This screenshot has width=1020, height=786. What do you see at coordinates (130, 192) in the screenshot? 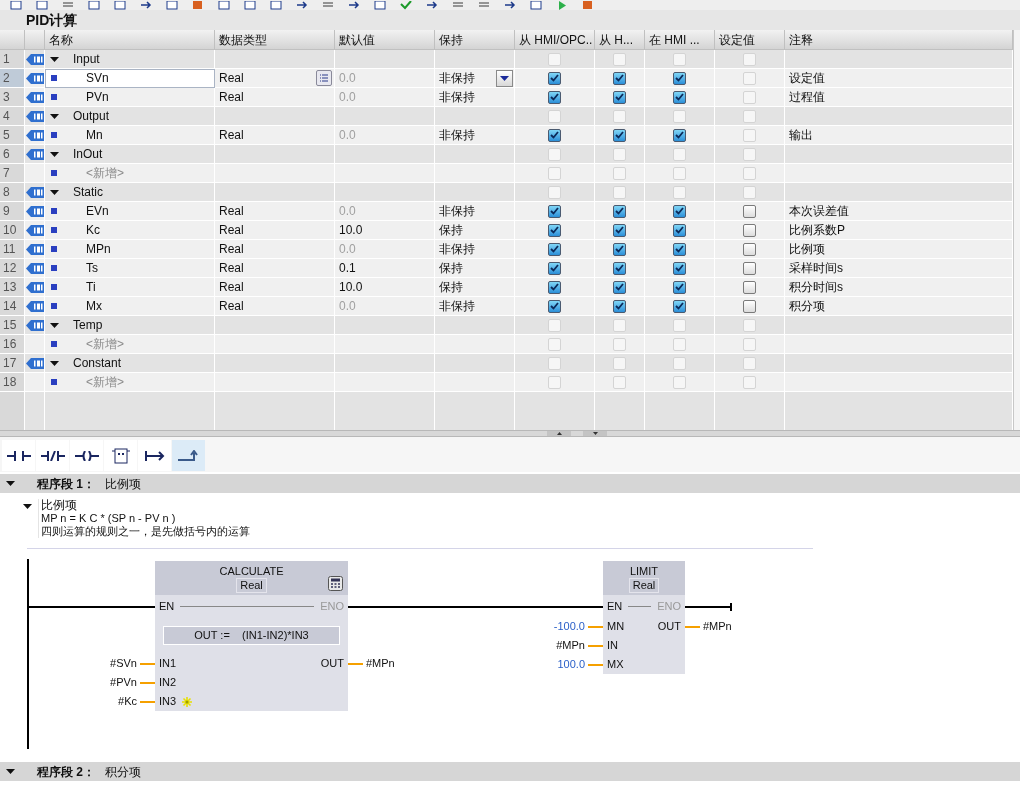
I see `table-cell: Static` at bounding box center [130, 192].